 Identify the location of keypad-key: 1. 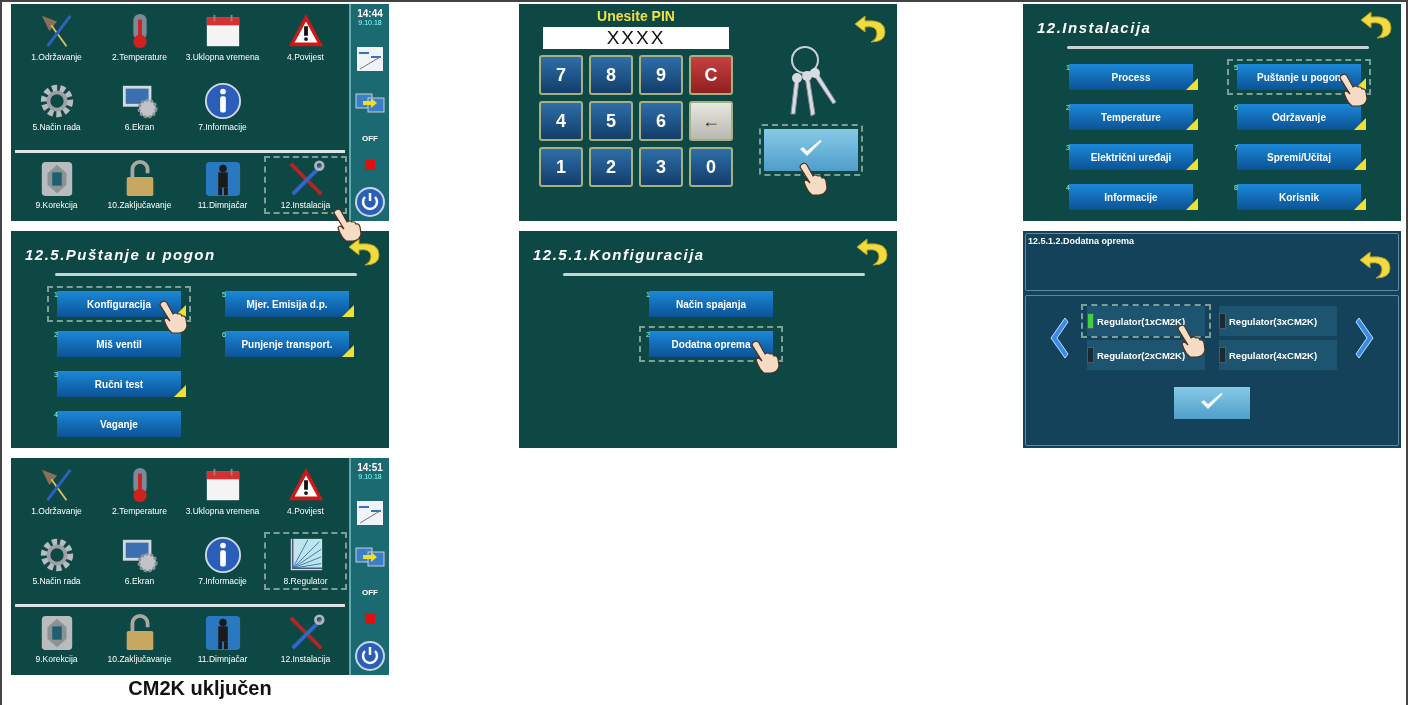
(561, 167).